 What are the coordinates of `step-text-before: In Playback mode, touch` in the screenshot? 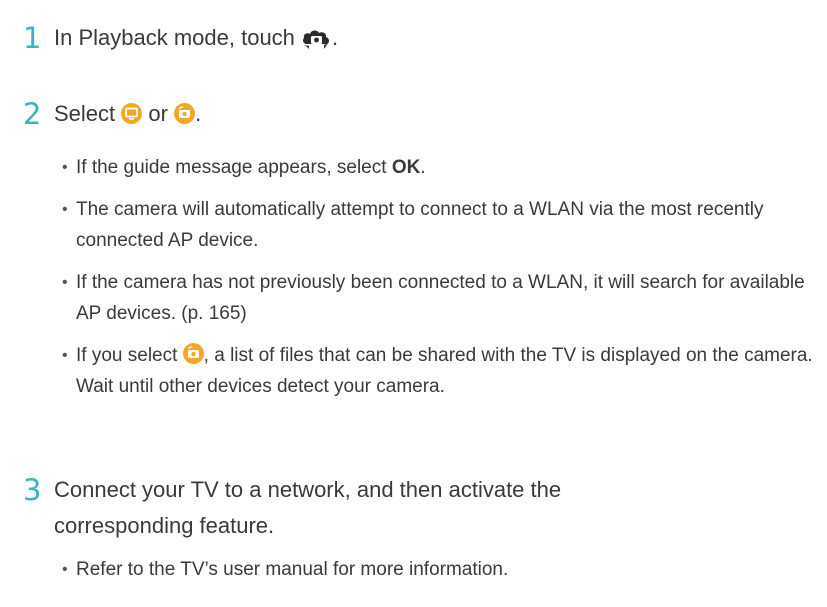 It's located at (174, 37).